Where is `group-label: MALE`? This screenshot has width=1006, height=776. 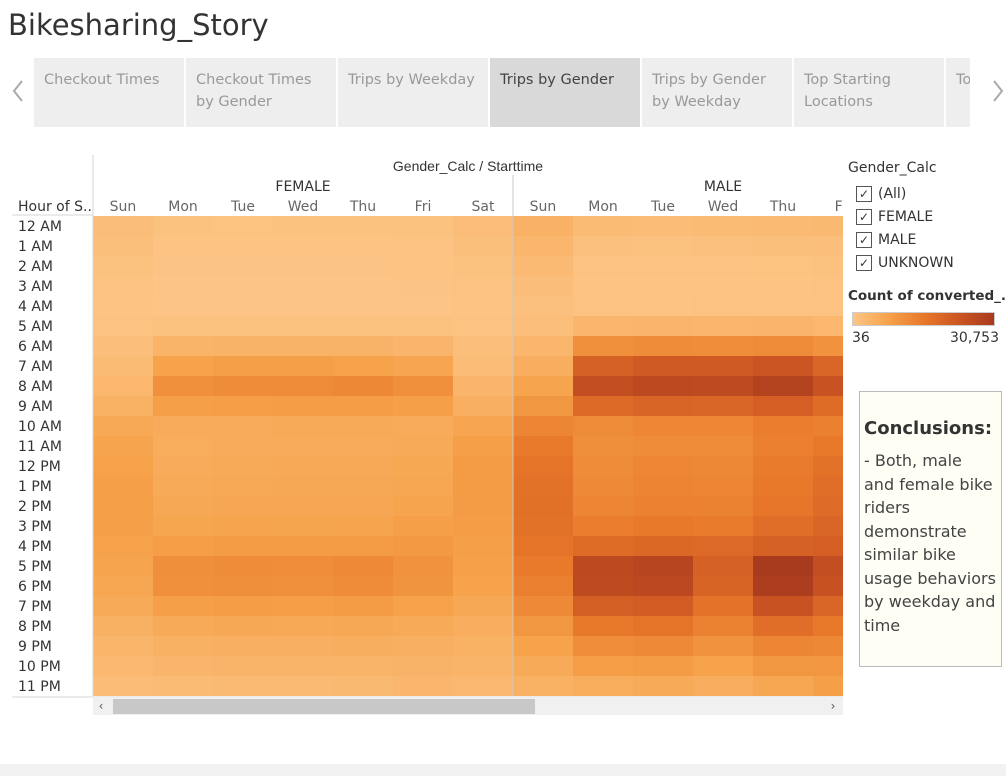 group-label: MALE is located at coordinates (723, 187).